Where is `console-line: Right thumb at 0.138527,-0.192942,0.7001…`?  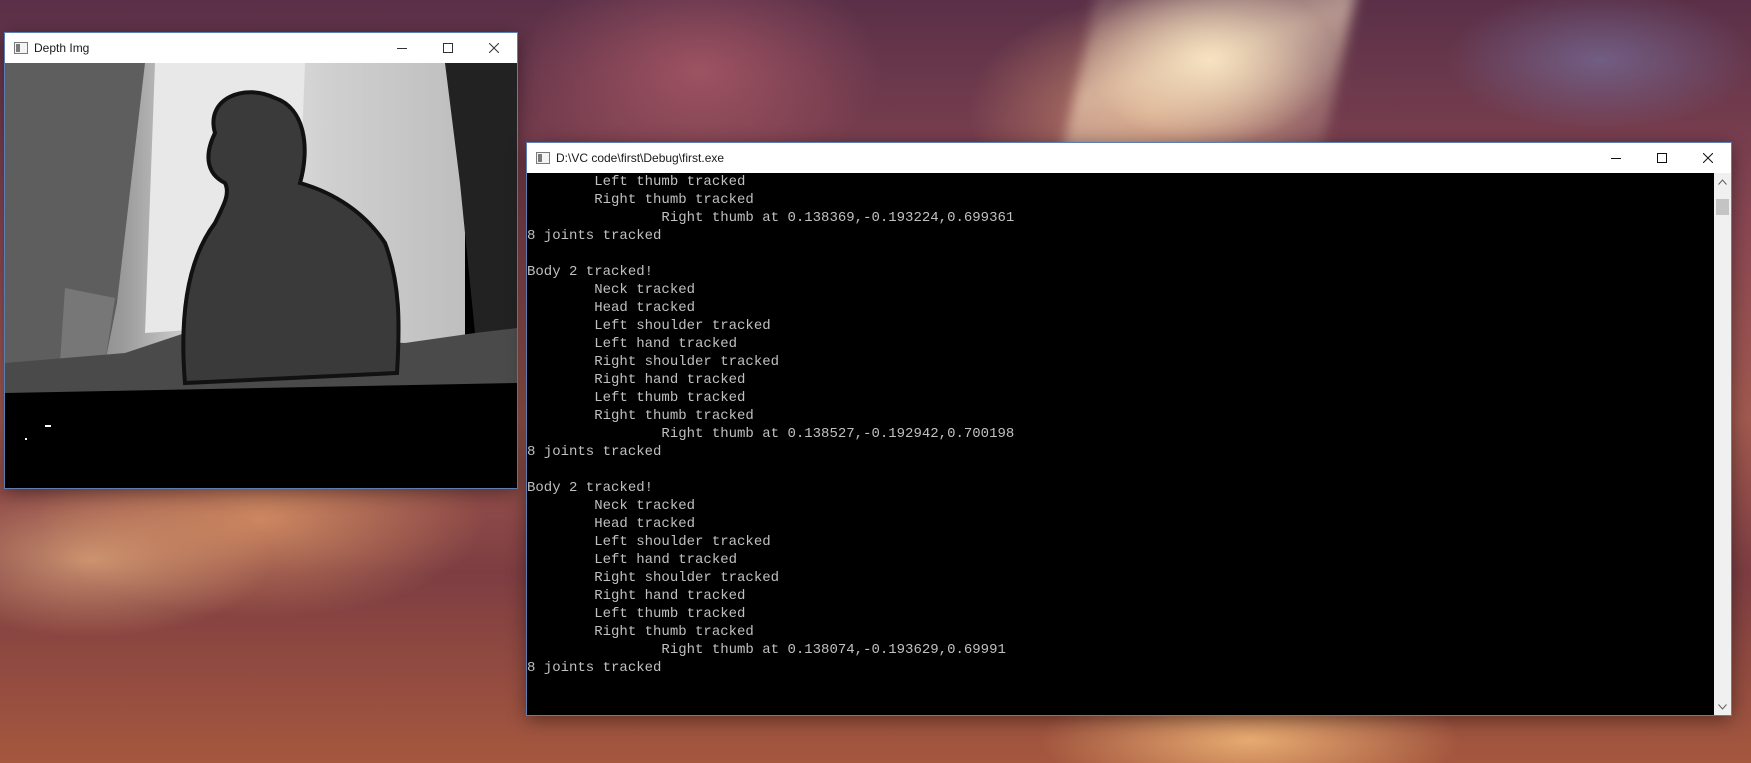
console-line: Right thumb at 0.138527,-0.192942,0.7001… is located at coordinates (771, 434).